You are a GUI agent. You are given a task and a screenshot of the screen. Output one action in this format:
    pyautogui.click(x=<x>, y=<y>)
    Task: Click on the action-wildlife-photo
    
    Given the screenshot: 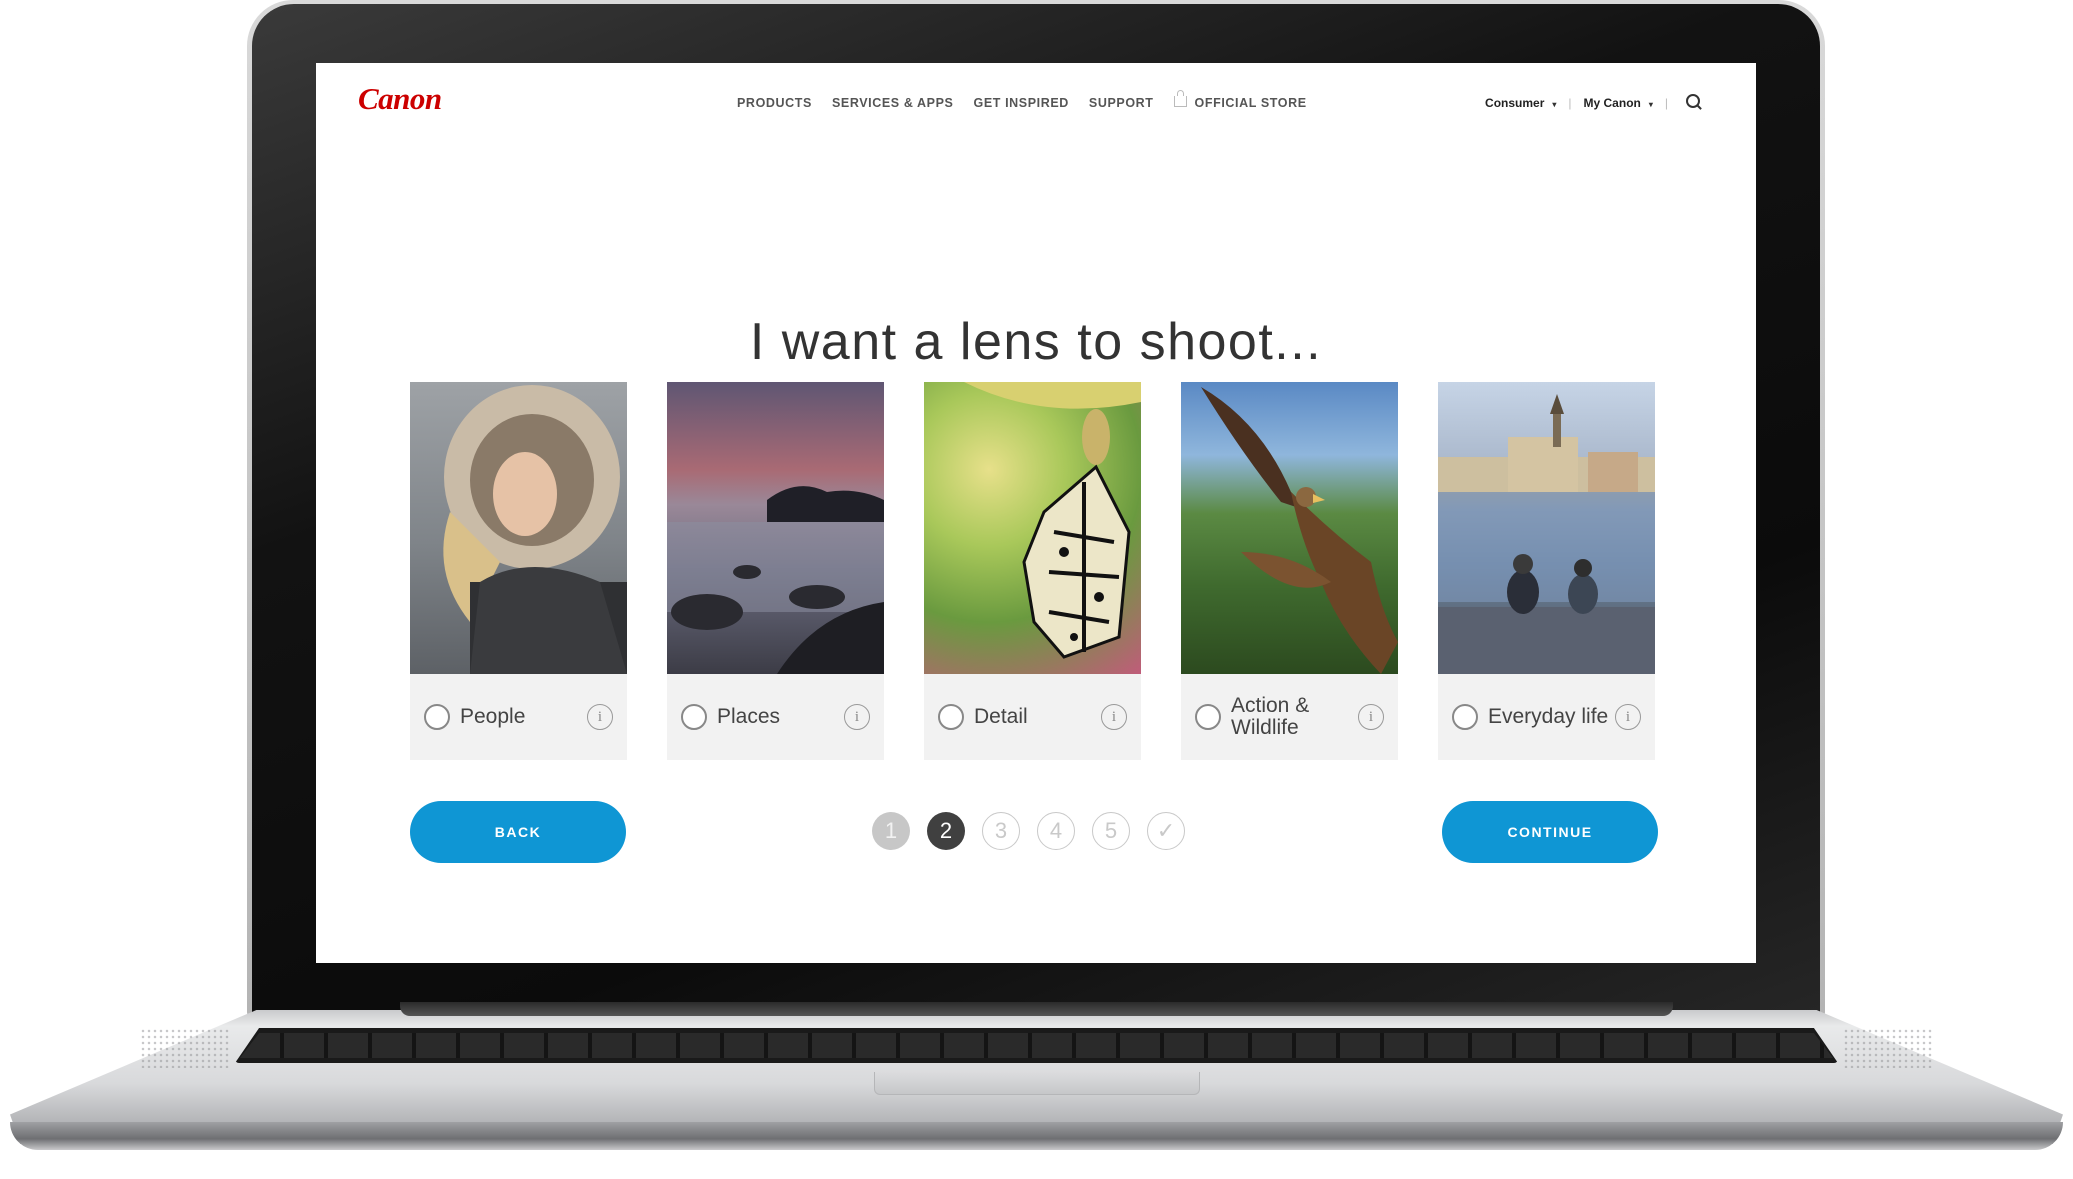 What is the action you would take?
    pyautogui.click(x=1289, y=528)
    